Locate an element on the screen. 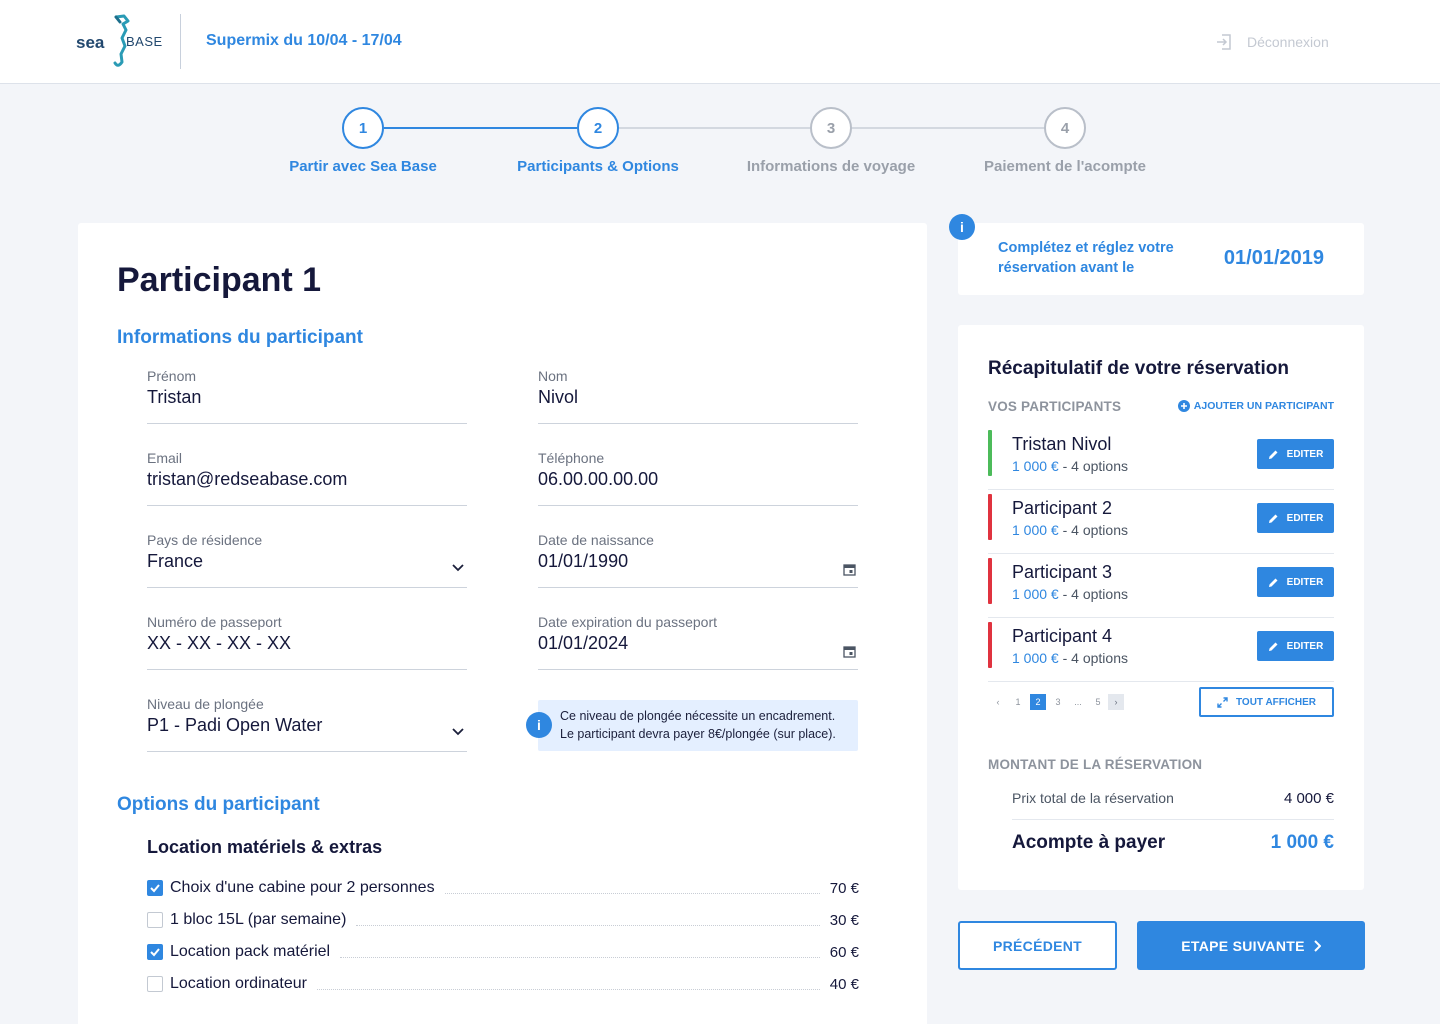  phone-label: Téléphone is located at coordinates (571, 458).